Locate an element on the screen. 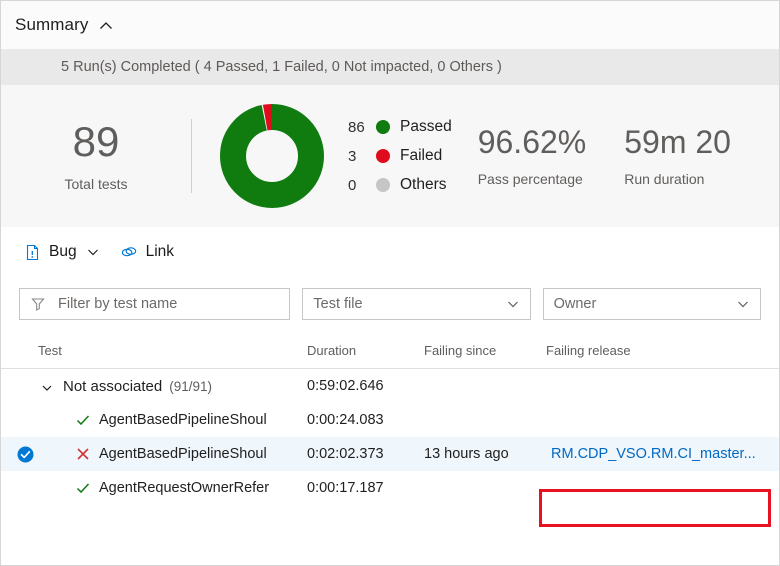 The height and width of the screenshot is (566, 780). donut-chart-svg is located at coordinates (272, 156).